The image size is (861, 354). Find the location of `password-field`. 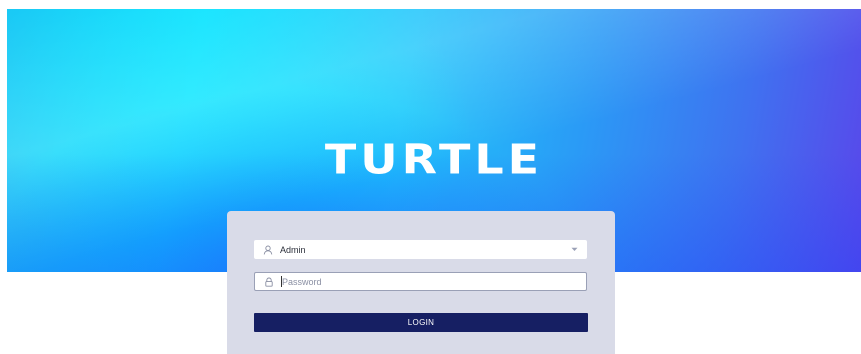

password-field is located at coordinates (420, 281).